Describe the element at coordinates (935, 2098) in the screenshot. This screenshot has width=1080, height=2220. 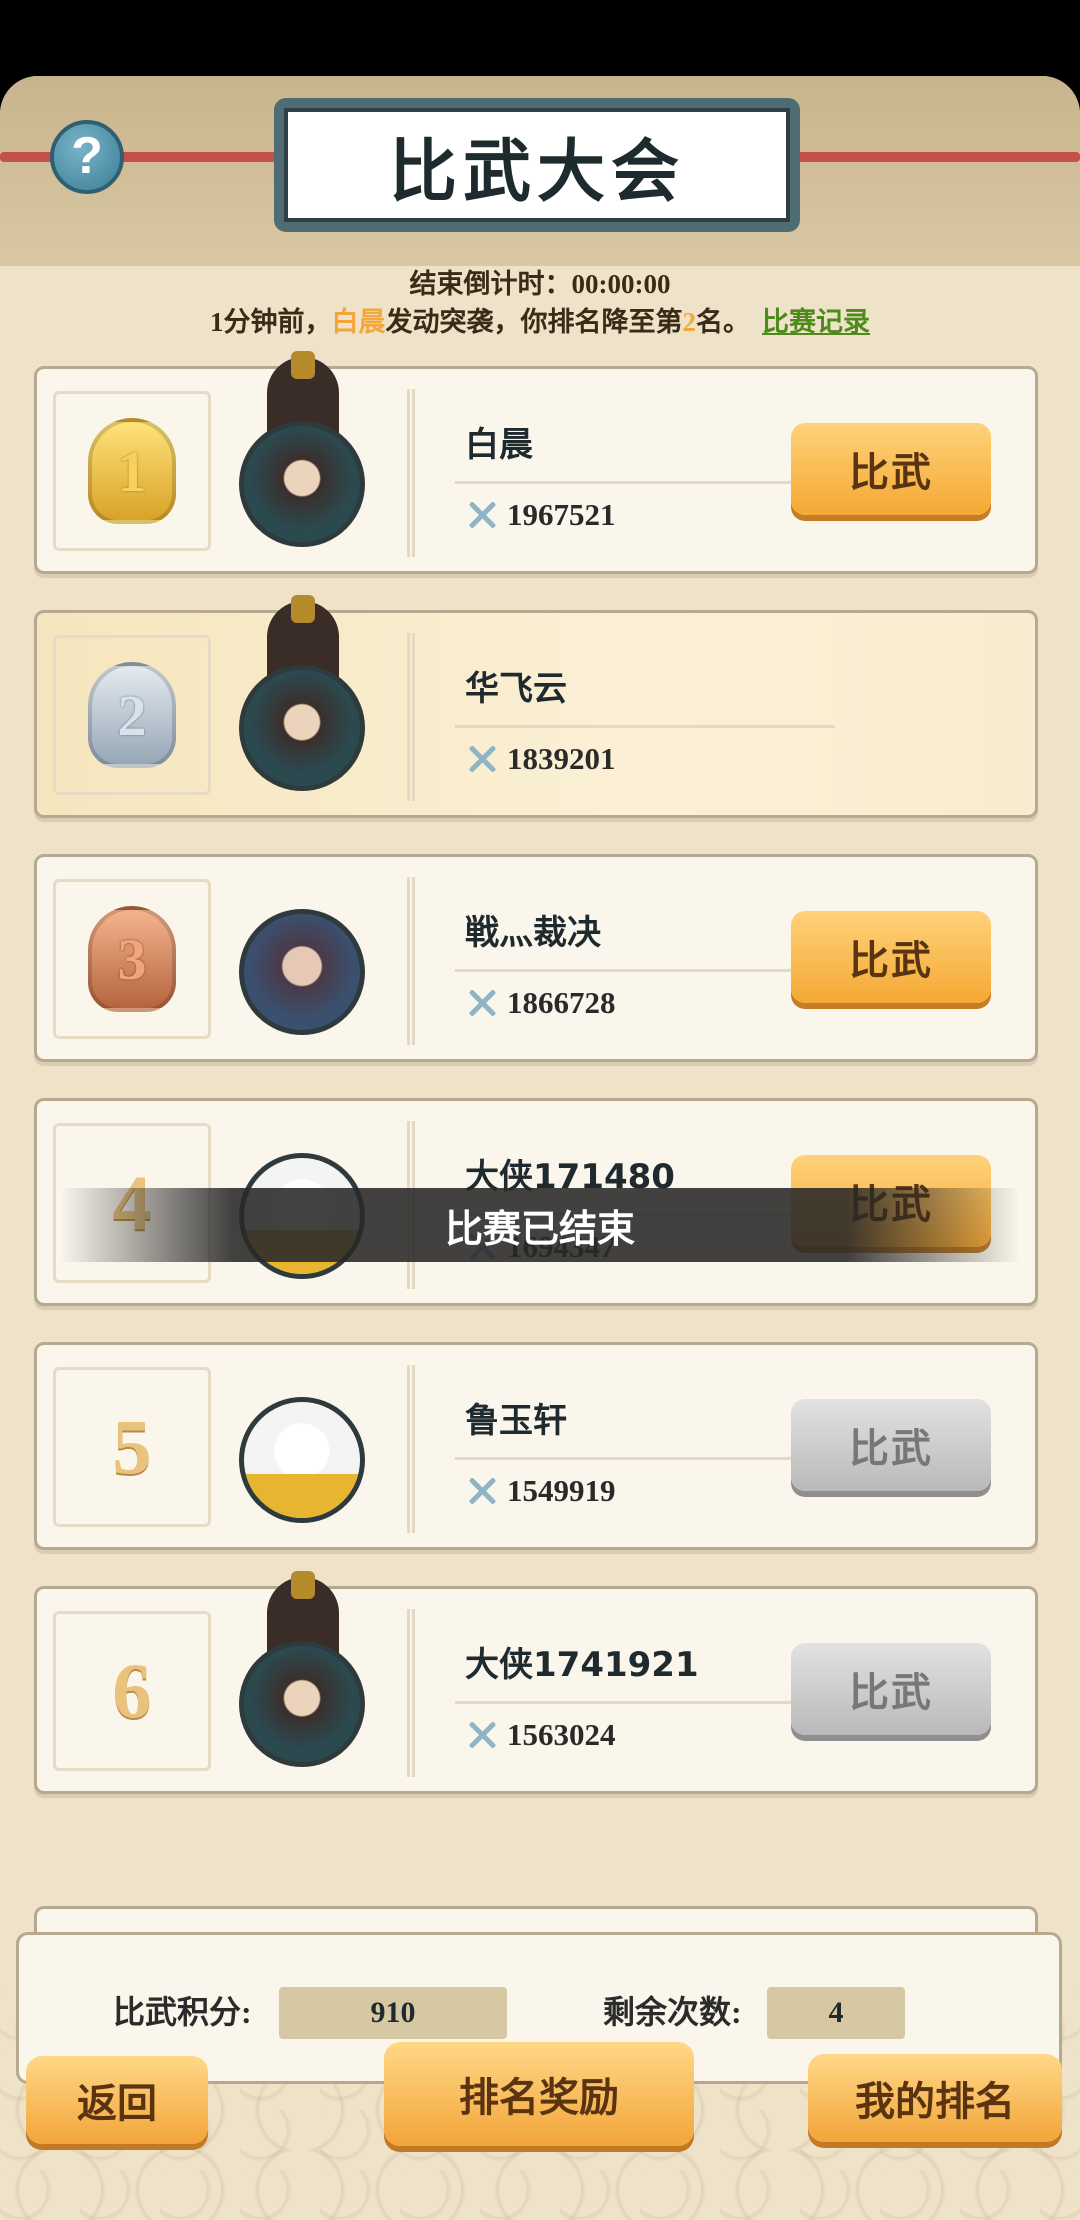
I see `my-ranking-button: 我的排名` at that location.